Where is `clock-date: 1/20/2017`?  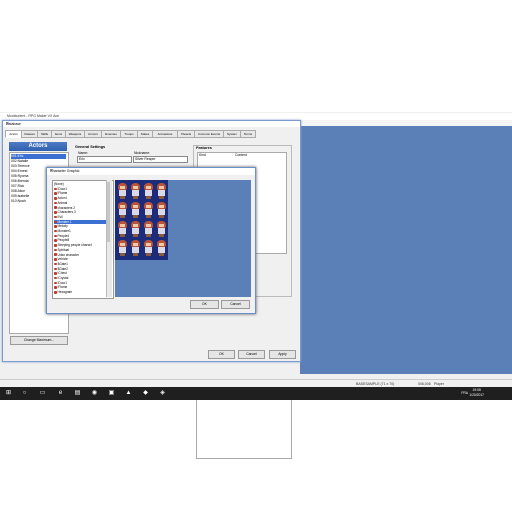 clock-date: 1/20/2017 is located at coordinates (476, 395).